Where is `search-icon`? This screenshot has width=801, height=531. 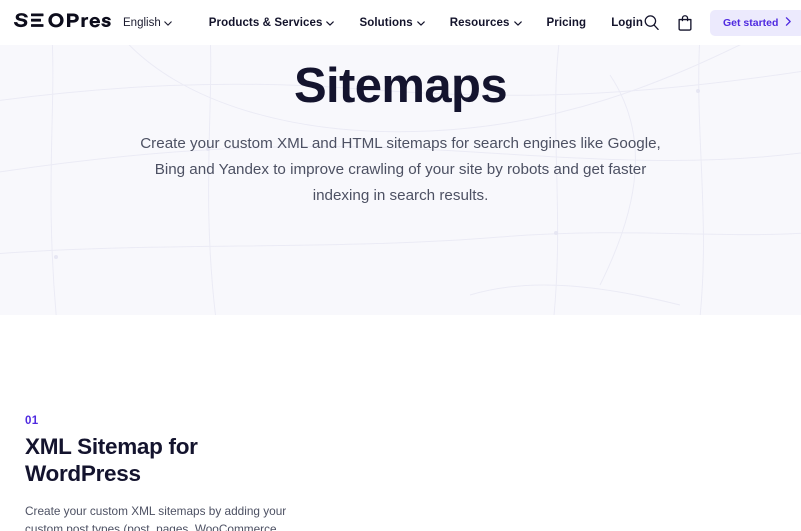 search-icon is located at coordinates (651, 22).